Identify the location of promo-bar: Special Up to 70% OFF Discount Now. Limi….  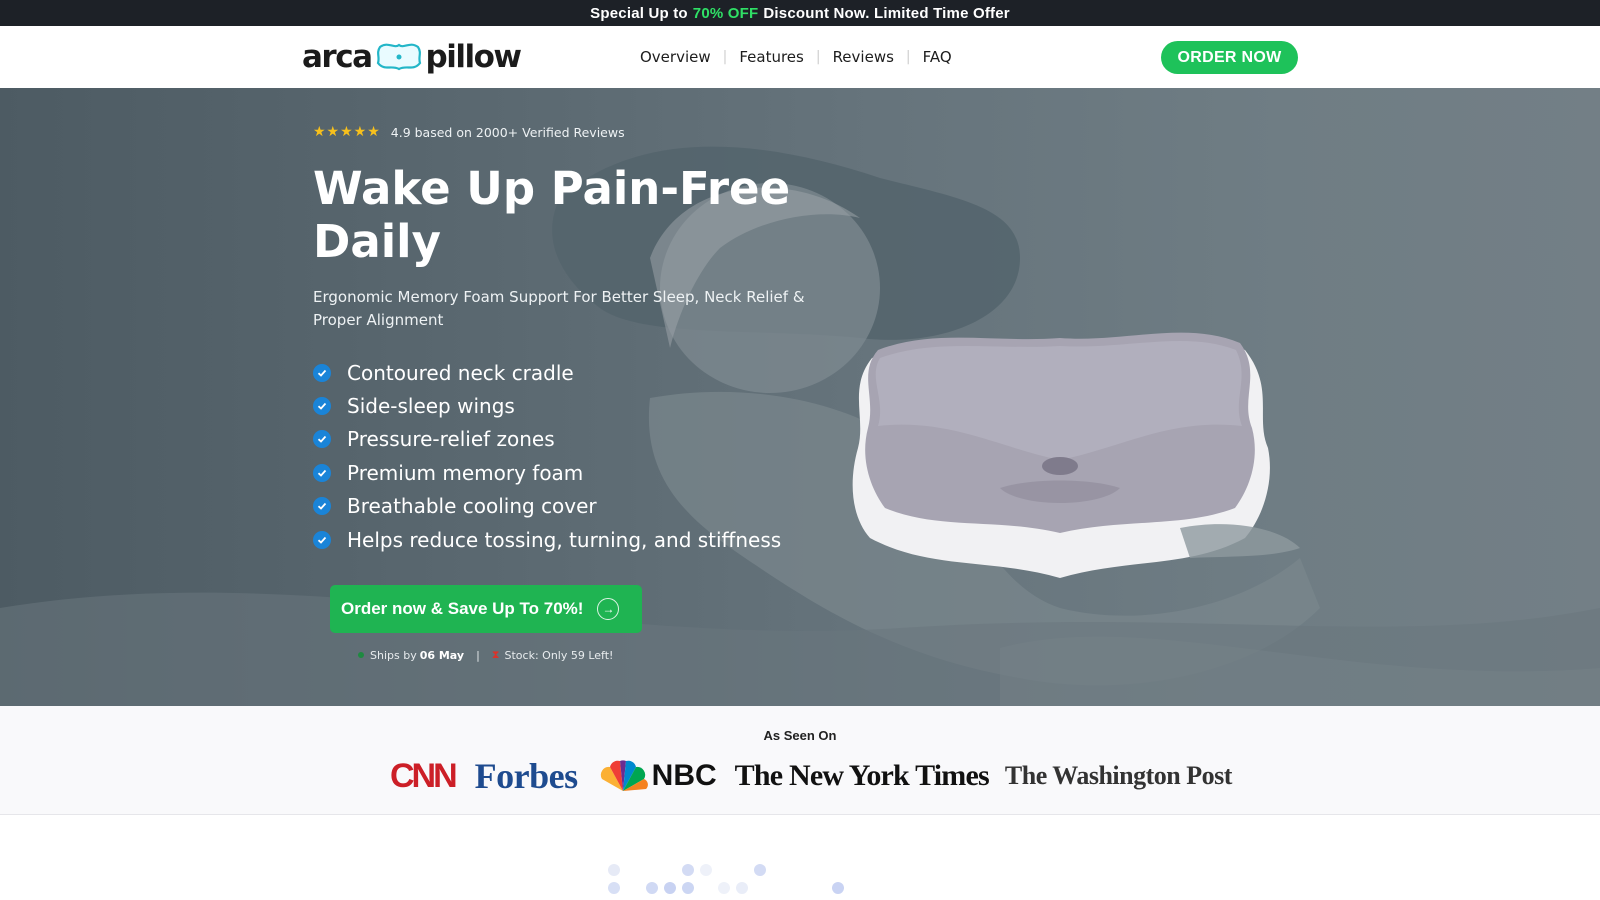
(800, 13).